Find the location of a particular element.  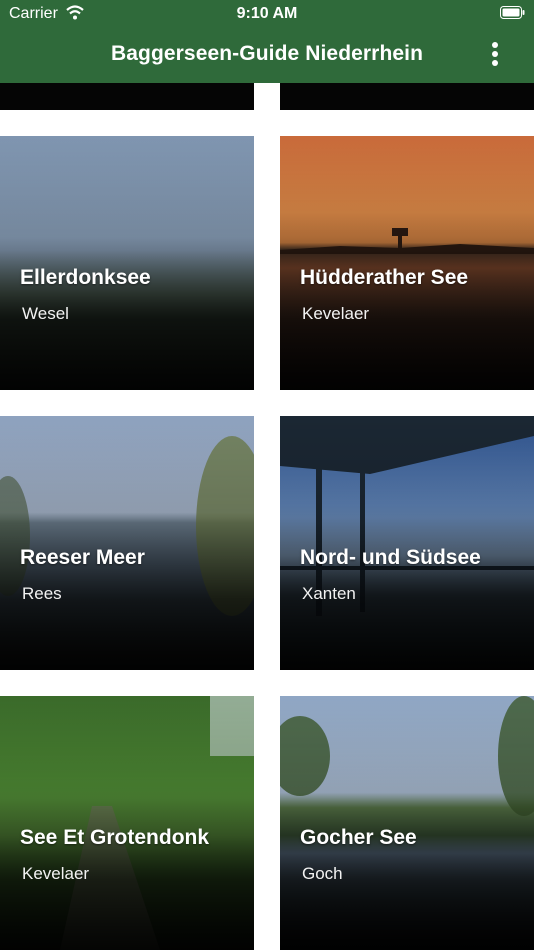

lake-name: Ellerdonksee is located at coordinates (85, 277).